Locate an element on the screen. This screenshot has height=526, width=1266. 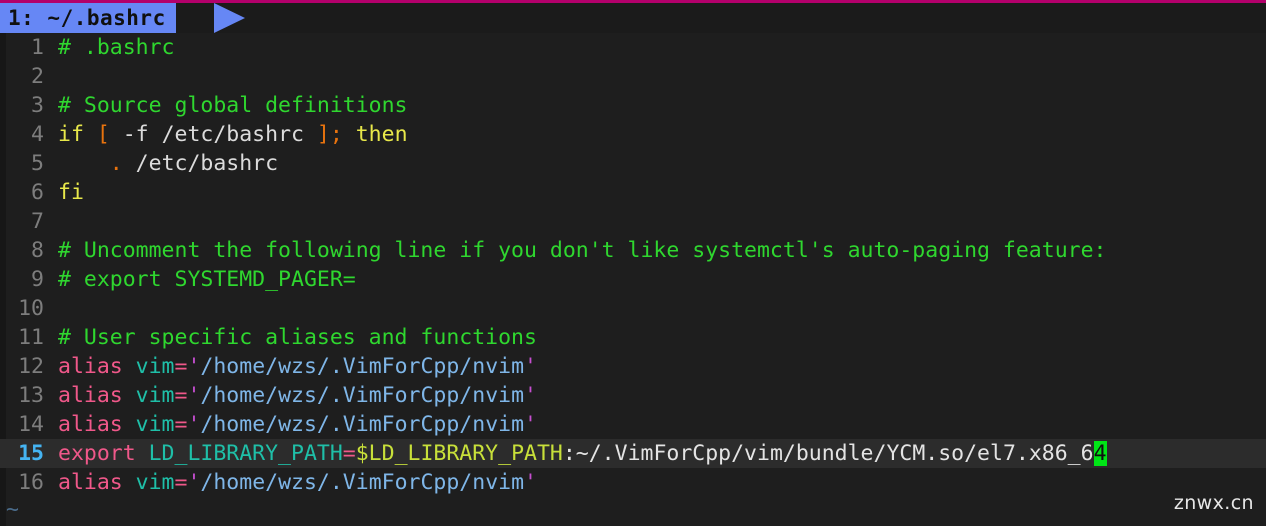
line-text: # export SYSTEMD_PAGER= is located at coordinates (200, 279).